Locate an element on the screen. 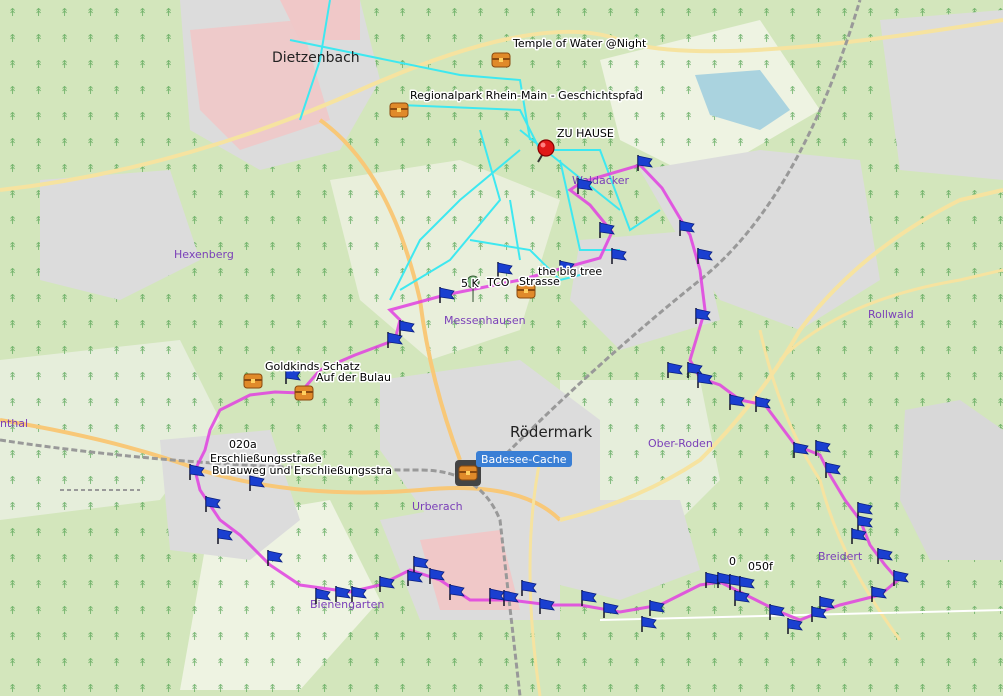 Image resolution: width=1003 pixels, height=696 pixels. cache-label-badesee: Badesee-Cache is located at coordinates (524, 459).